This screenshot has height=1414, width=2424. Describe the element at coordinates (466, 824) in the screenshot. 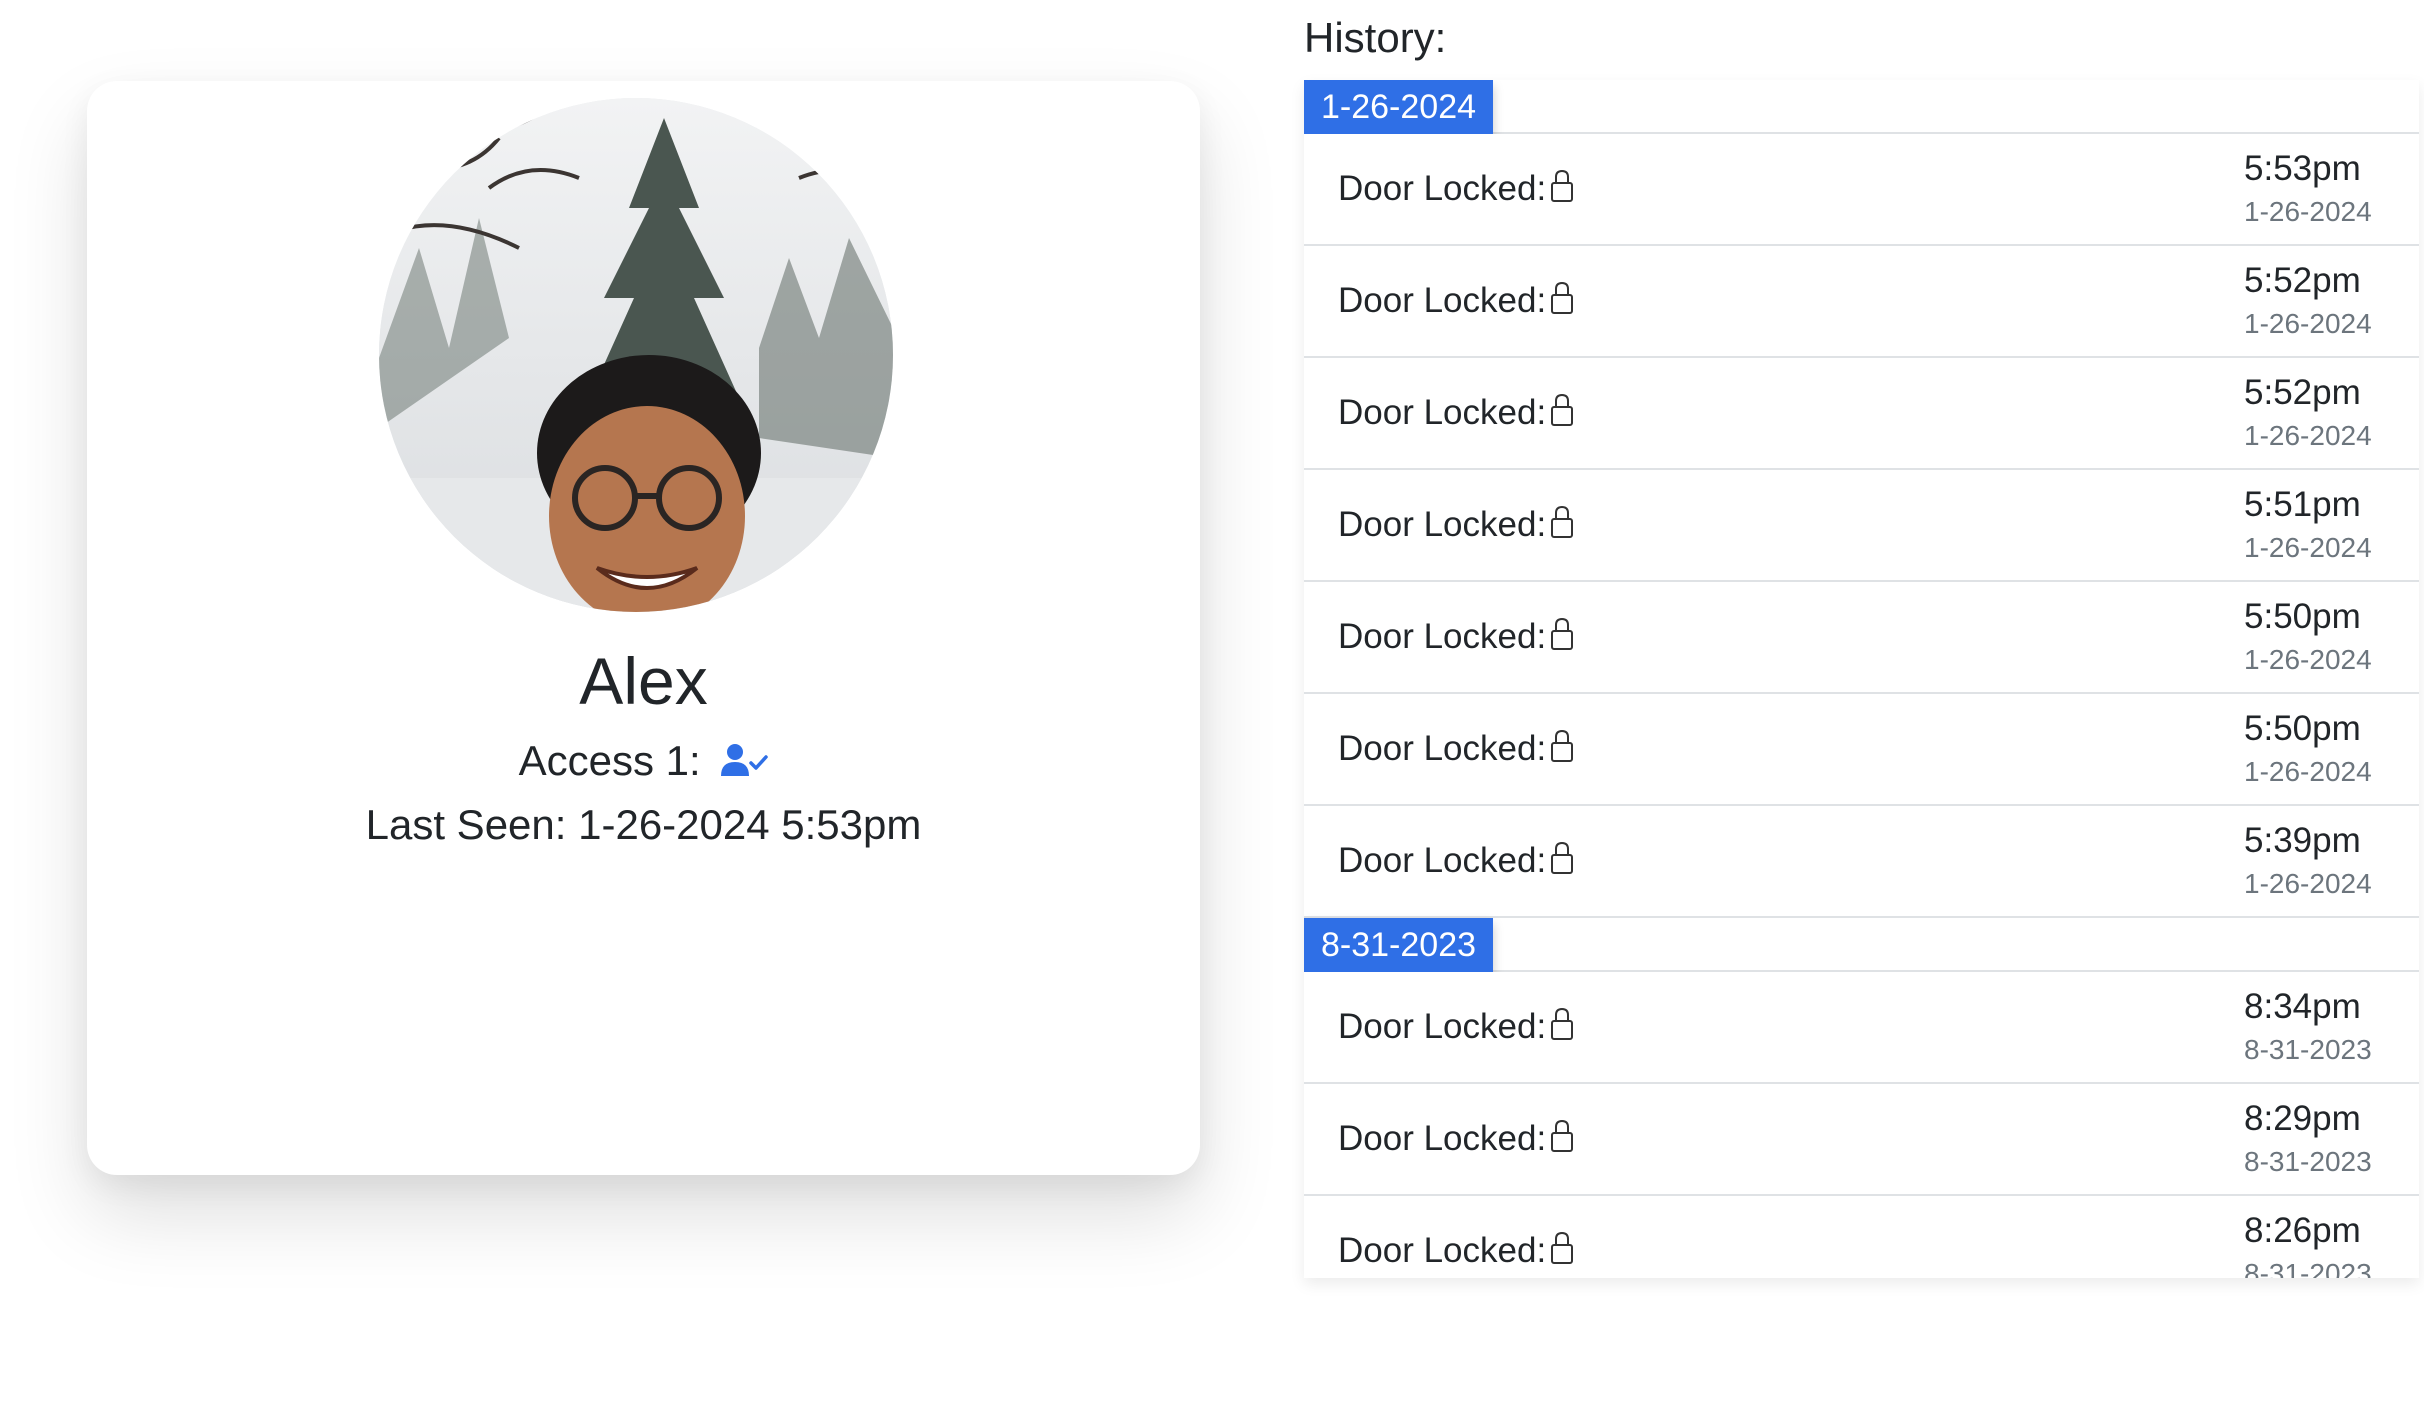

I see `last-seen-label: Last Seen:` at that location.